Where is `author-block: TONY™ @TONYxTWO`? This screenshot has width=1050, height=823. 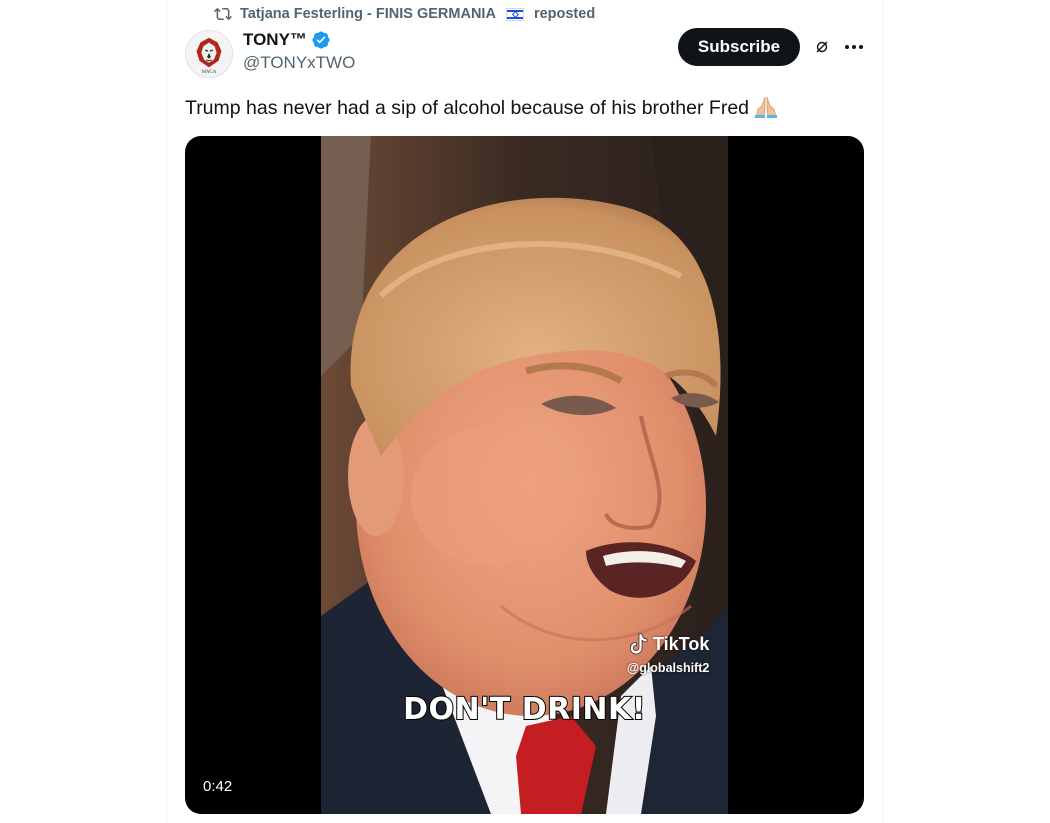
author-block: TONY™ @TONYxTWO is located at coordinates (299, 50).